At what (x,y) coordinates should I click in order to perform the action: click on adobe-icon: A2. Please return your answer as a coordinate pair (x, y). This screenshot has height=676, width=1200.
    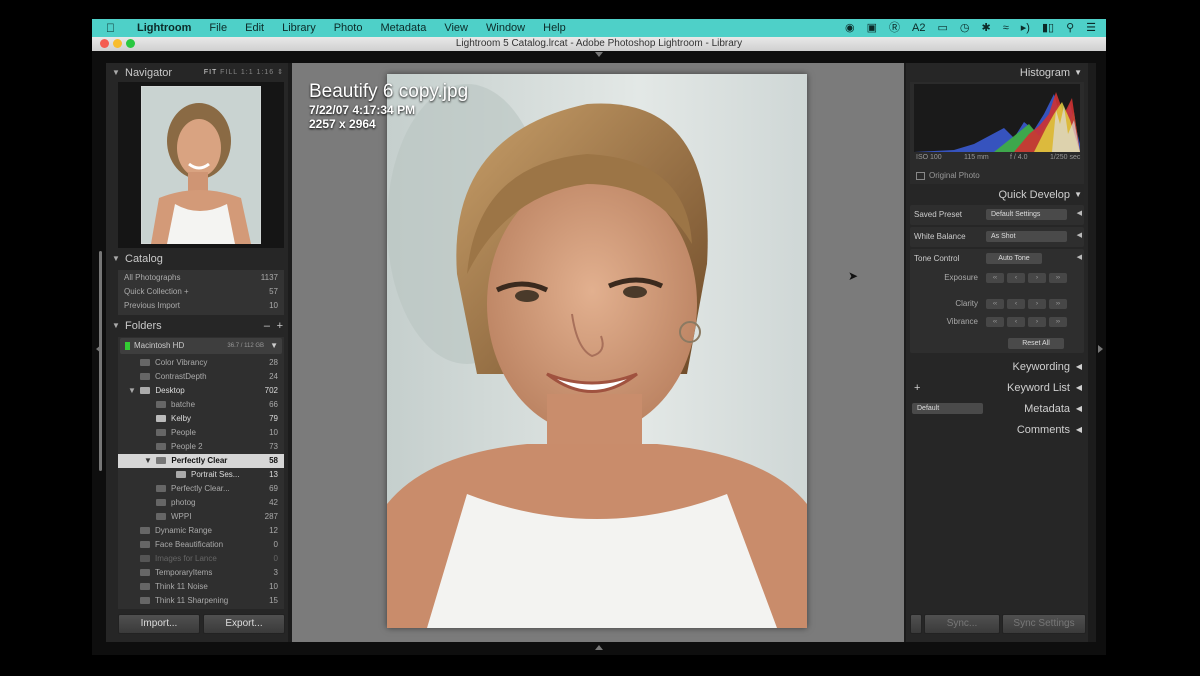
    Looking at the image, I should click on (918, 28).